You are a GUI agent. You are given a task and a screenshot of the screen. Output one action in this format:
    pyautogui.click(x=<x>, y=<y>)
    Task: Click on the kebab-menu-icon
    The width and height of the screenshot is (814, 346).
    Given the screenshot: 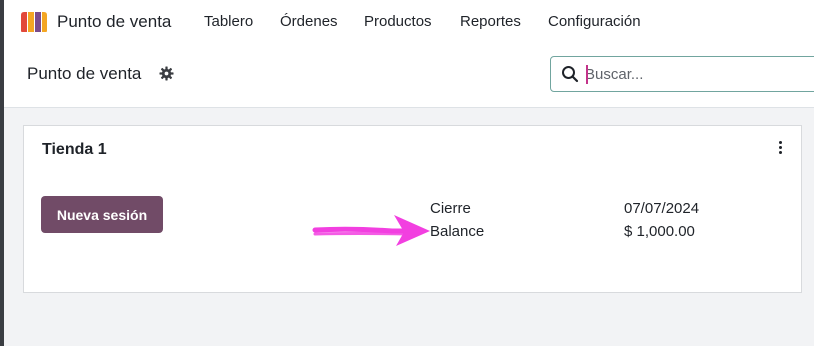 What is the action you would take?
    pyautogui.click(x=780, y=149)
    